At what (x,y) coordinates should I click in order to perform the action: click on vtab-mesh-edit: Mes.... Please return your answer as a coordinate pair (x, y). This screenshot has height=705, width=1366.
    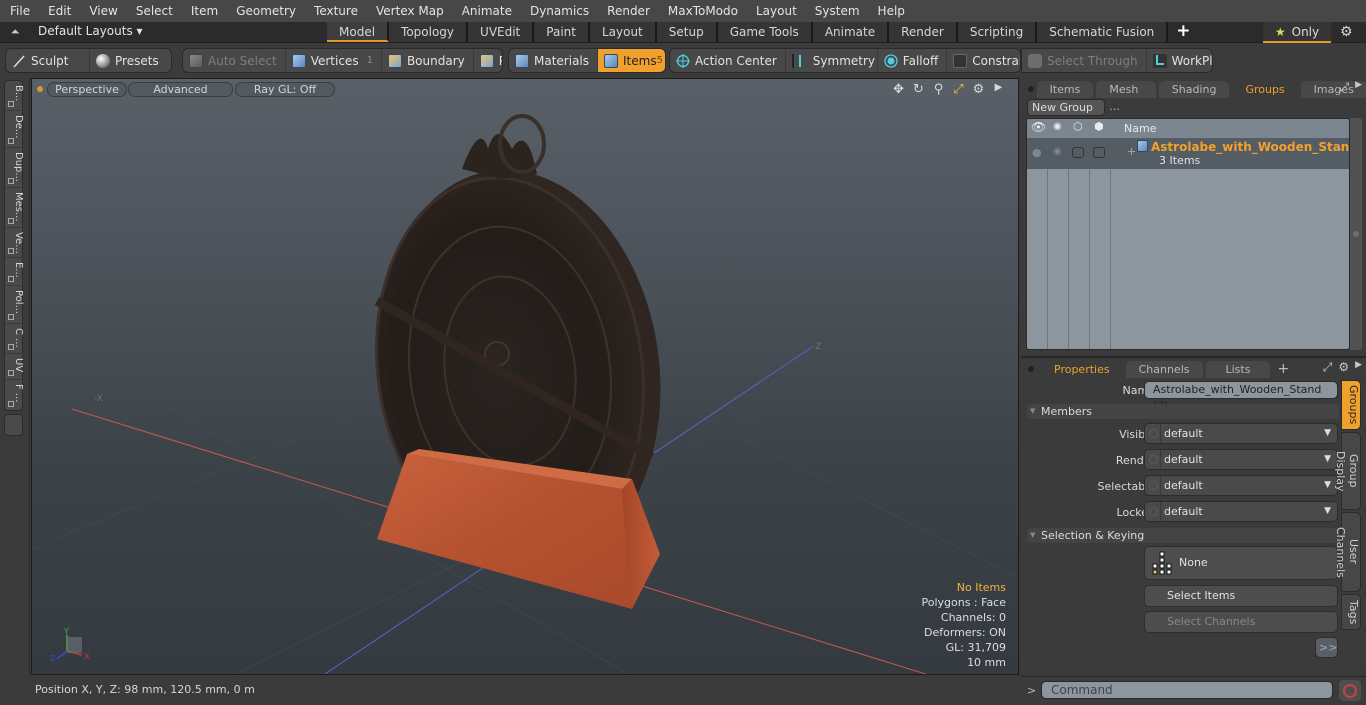
    Looking at the image, I should click on (14, 208).